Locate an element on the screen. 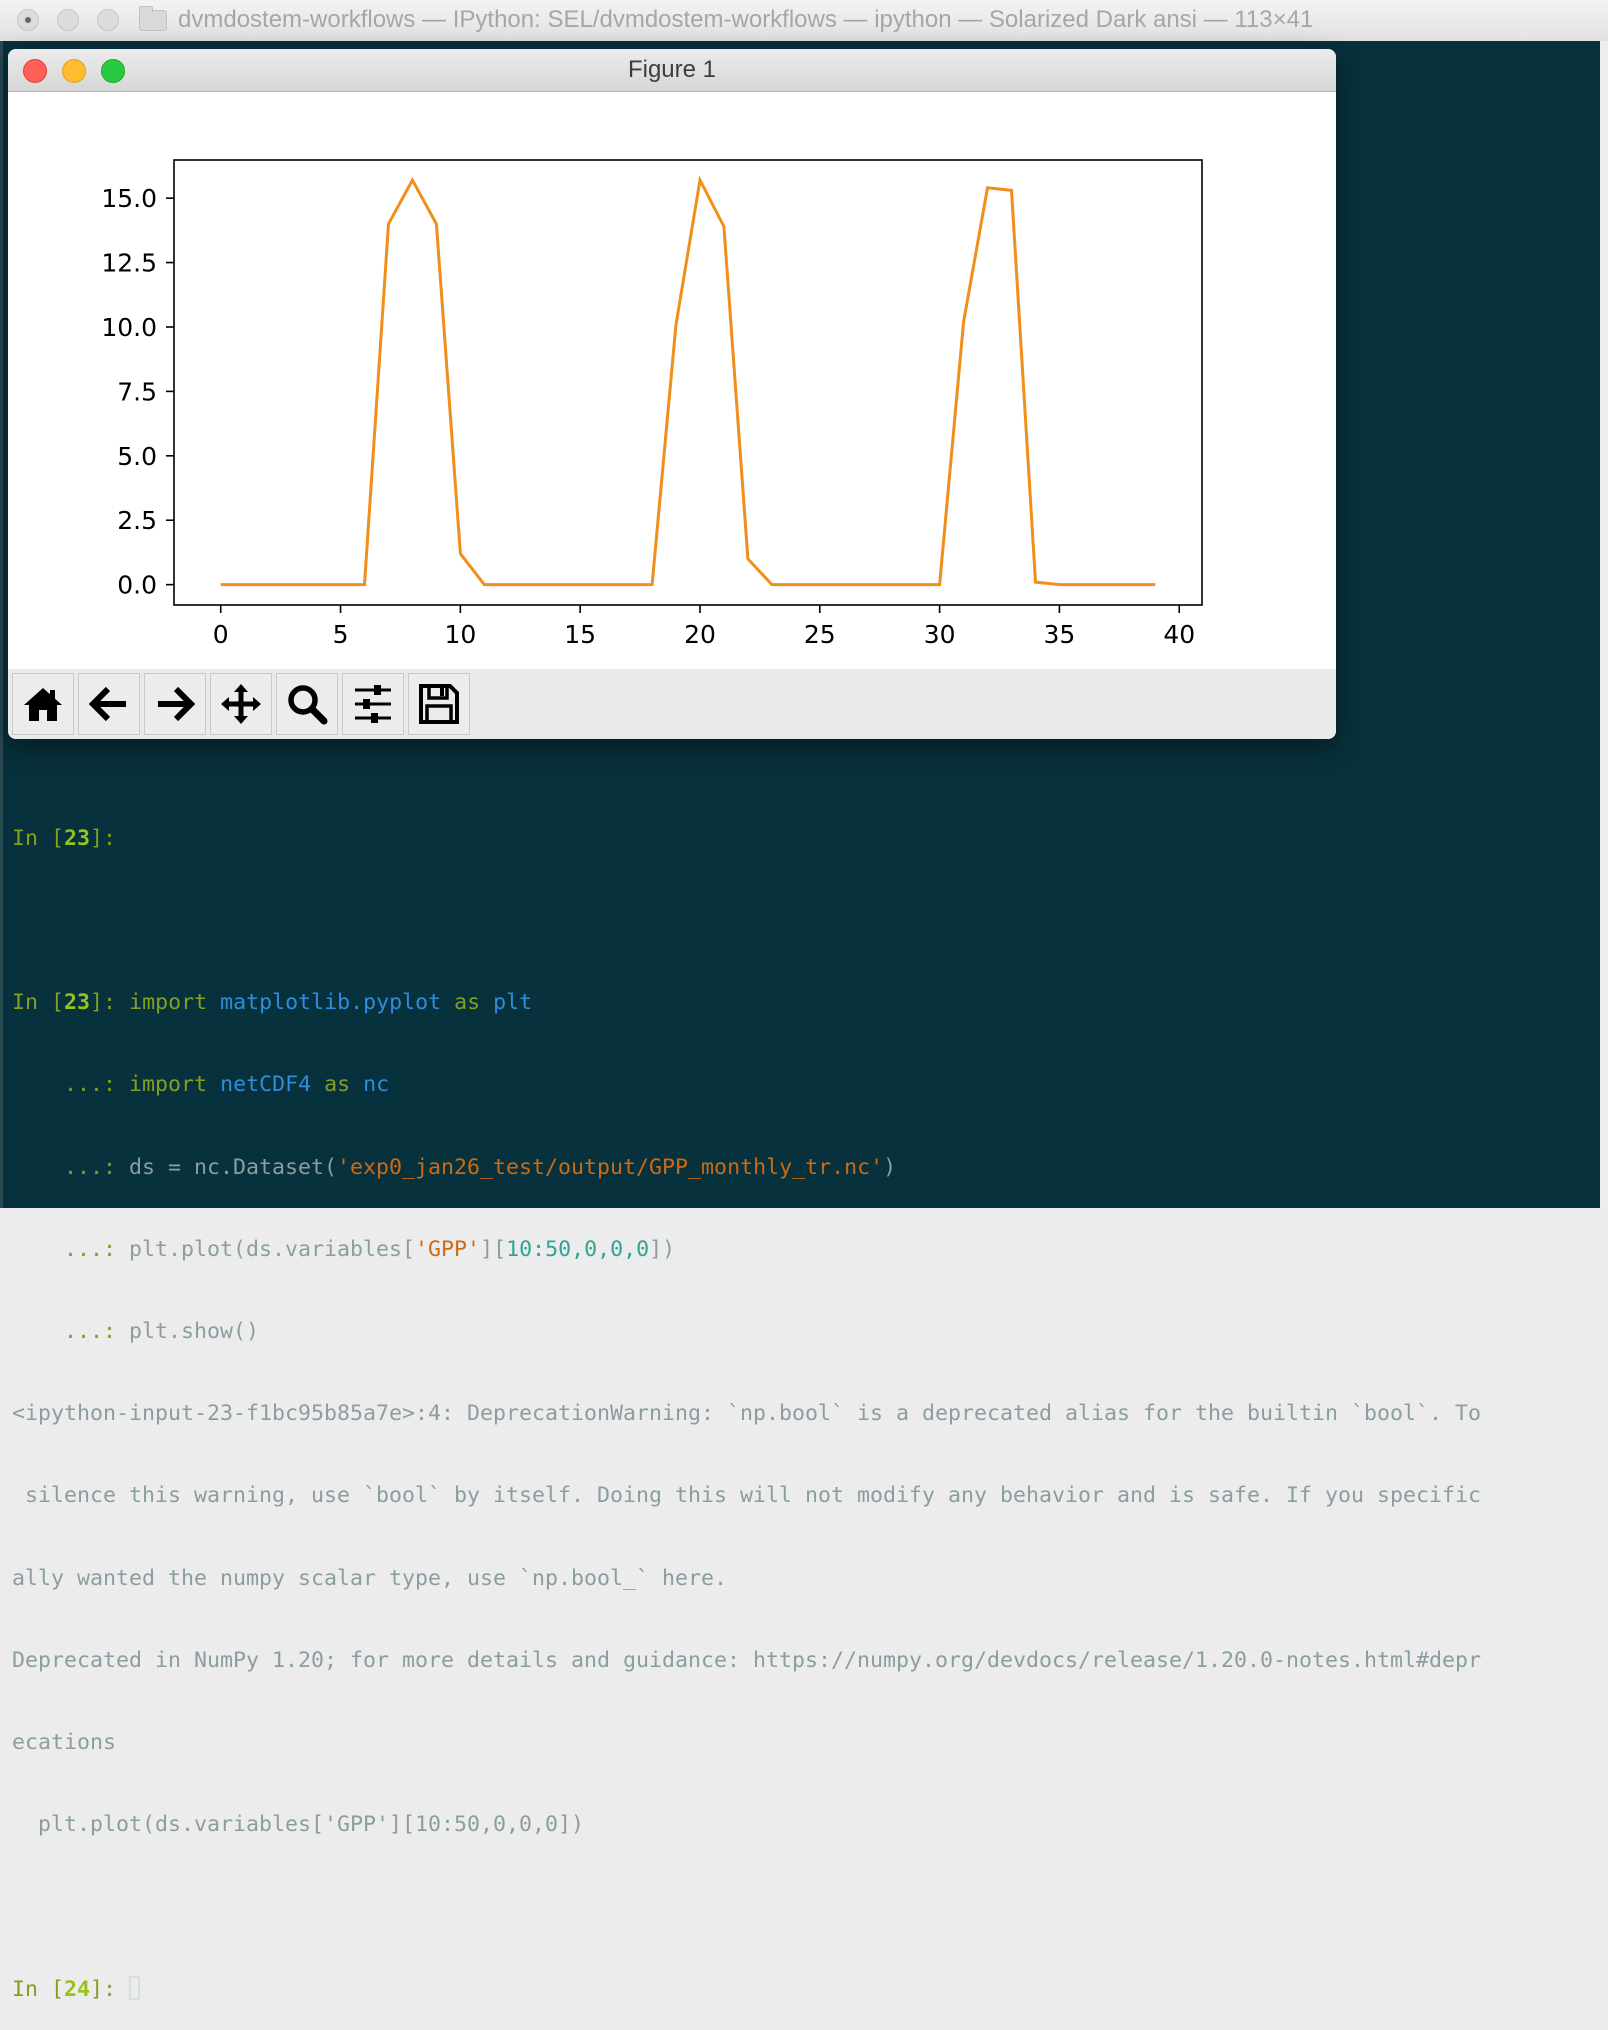  save-button is located at coordinates (439, 704).